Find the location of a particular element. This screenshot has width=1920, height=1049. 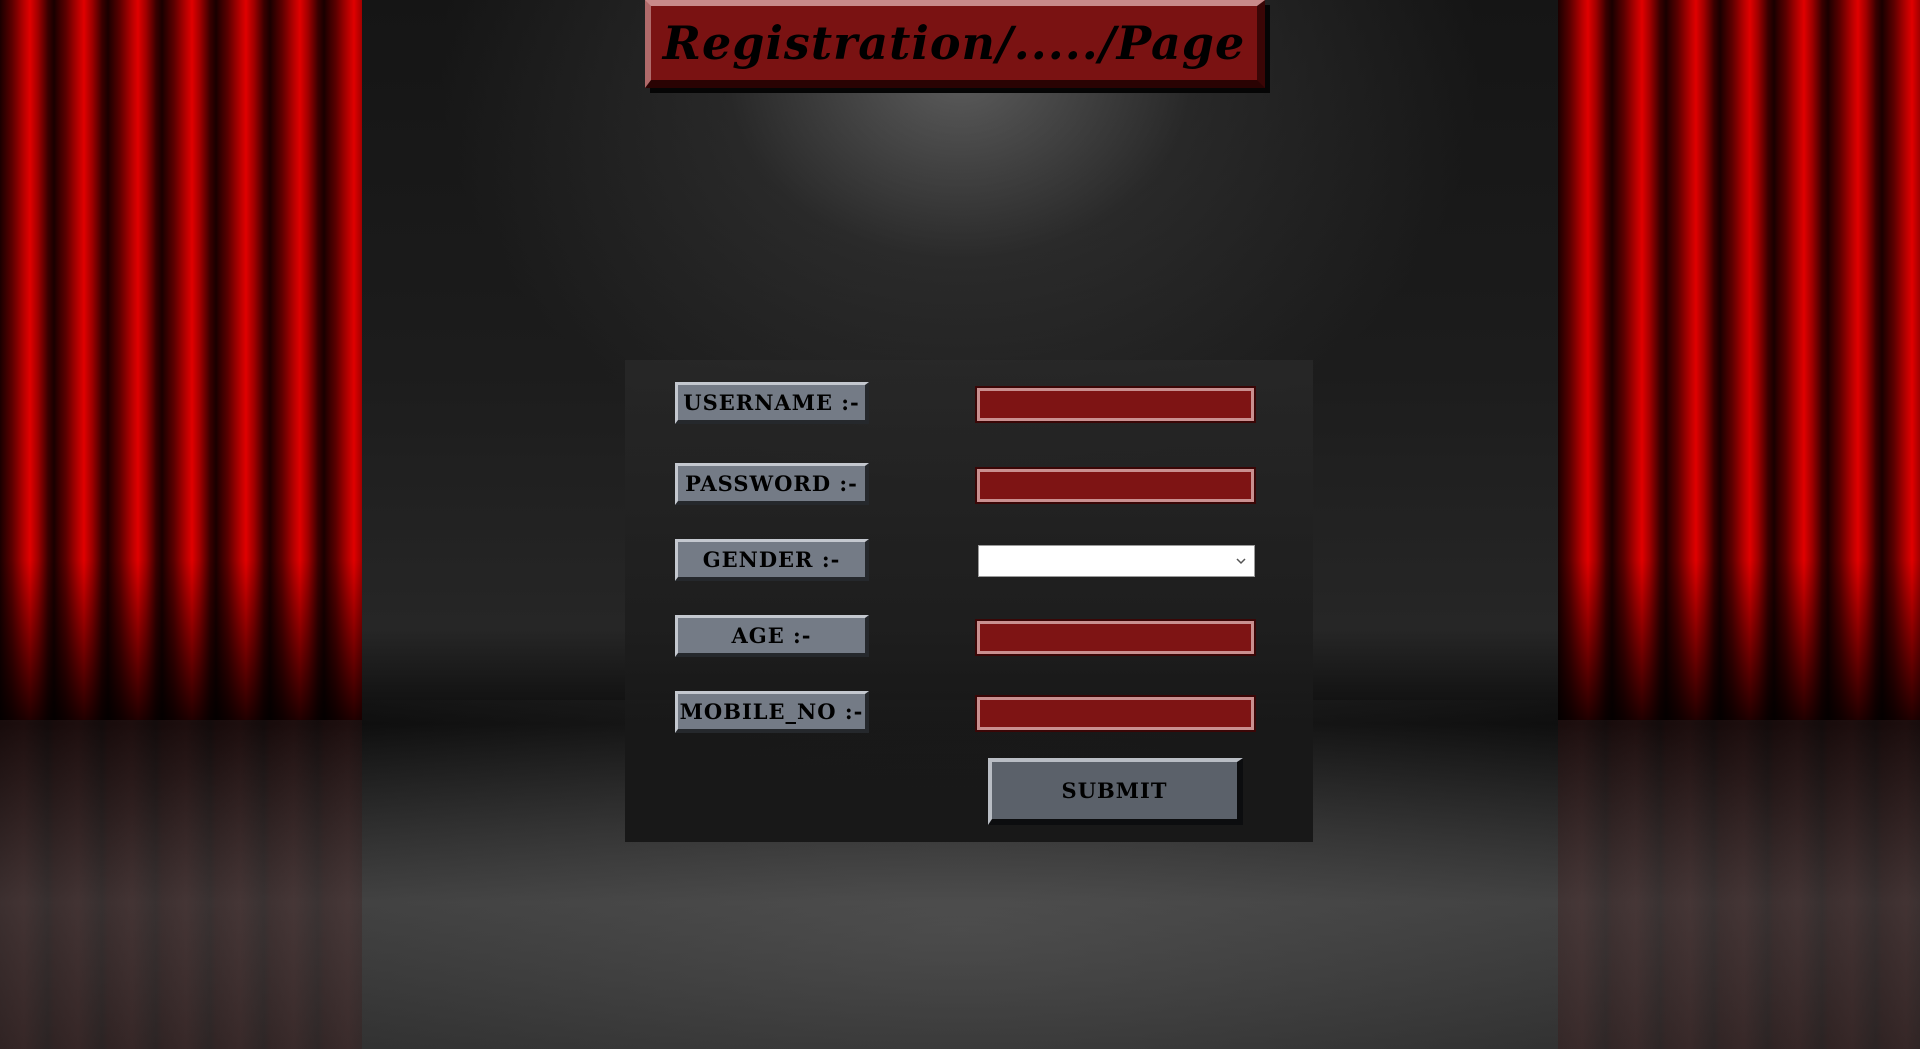

password-label: PASSWORD :- is located at coordinates (772, 484).